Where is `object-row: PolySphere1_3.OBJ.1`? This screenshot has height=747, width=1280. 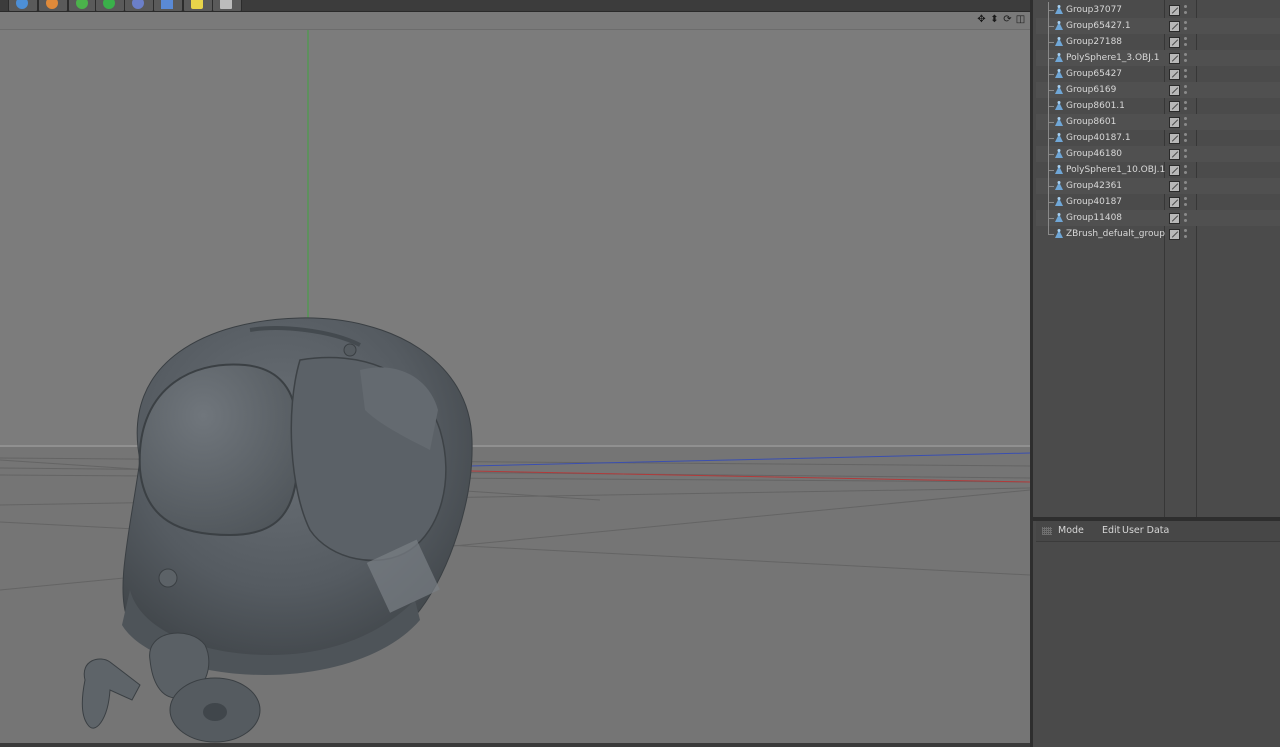 object-row: PolySphere1_3.OBJ.1 is located at coordinates (1158, 58).